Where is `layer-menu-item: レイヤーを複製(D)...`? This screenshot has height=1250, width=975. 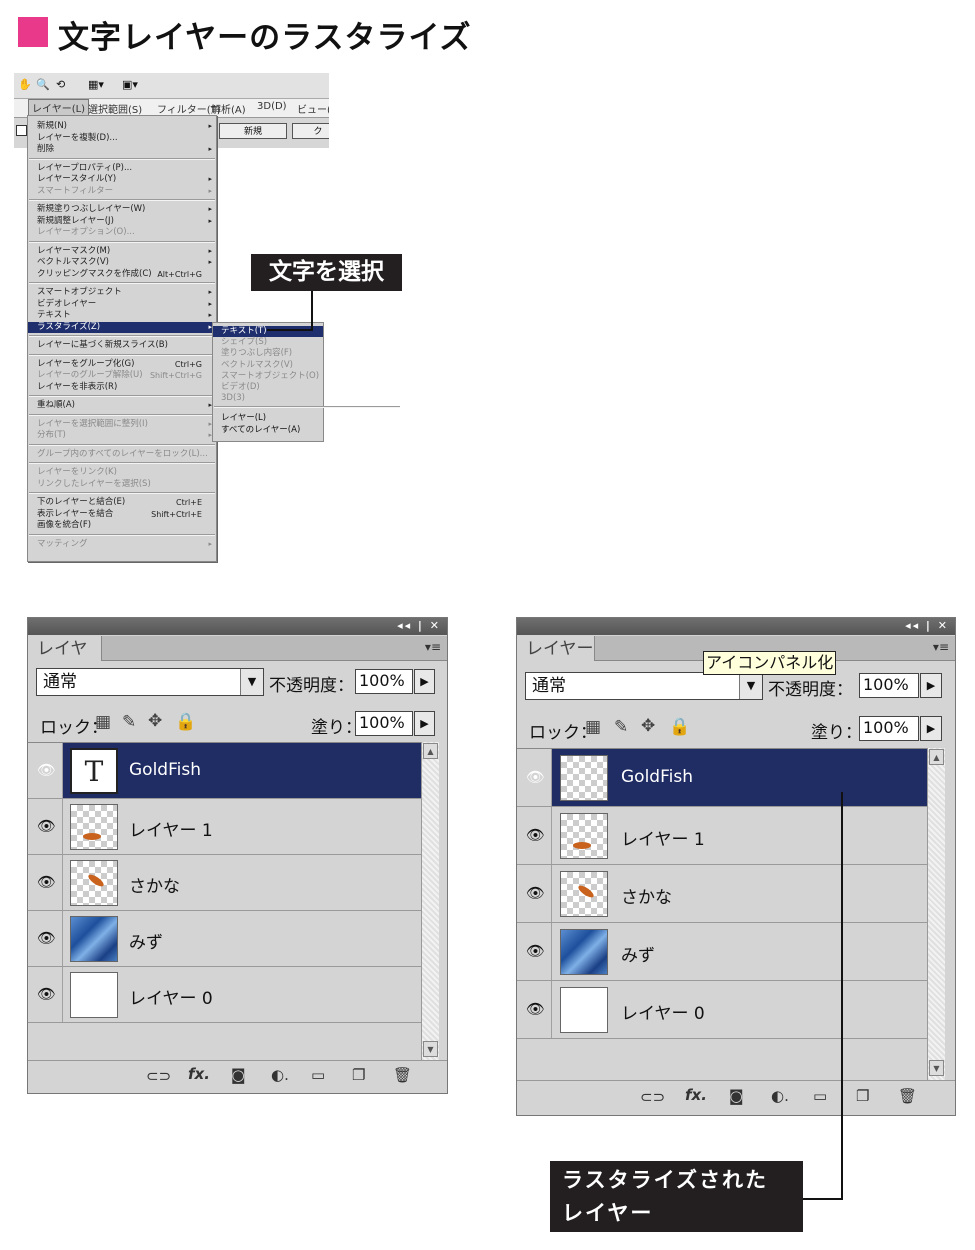 layer-menu-item: レイヤーを複製(D)... is located at coordinates (122, 138).